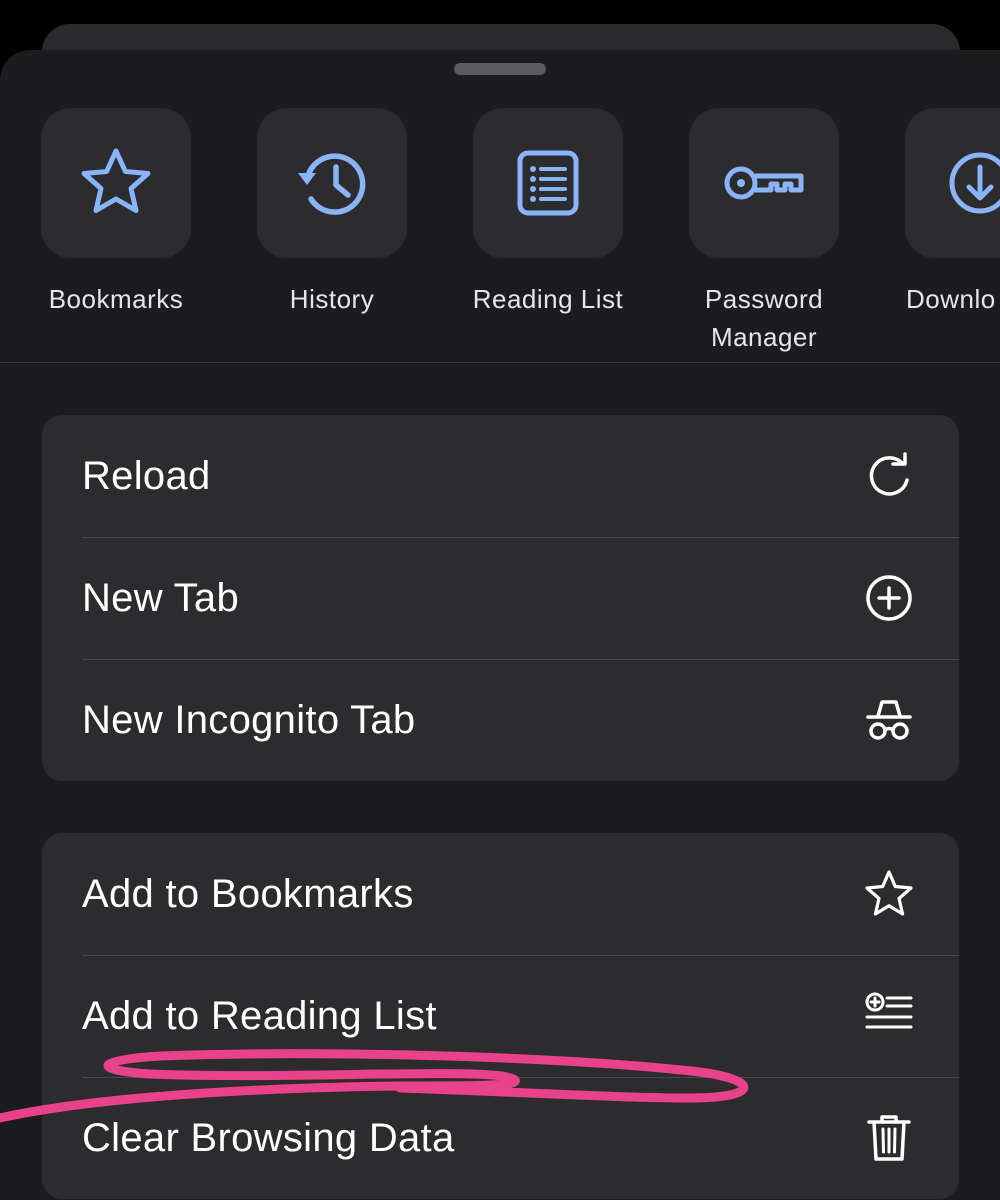  I want to click on shortcut-bookmarks: Bookmarks, so click(116, 213).